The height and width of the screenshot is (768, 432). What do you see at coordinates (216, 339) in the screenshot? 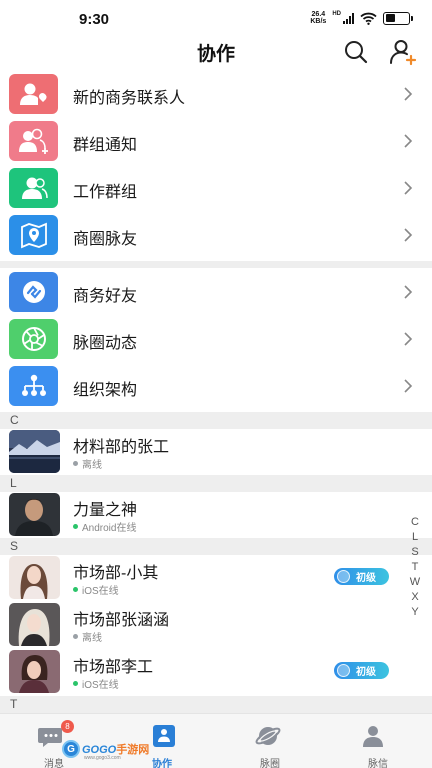
I see `menu-item-circle-moments: 脉圈动态` at bounding box center [216, 339].